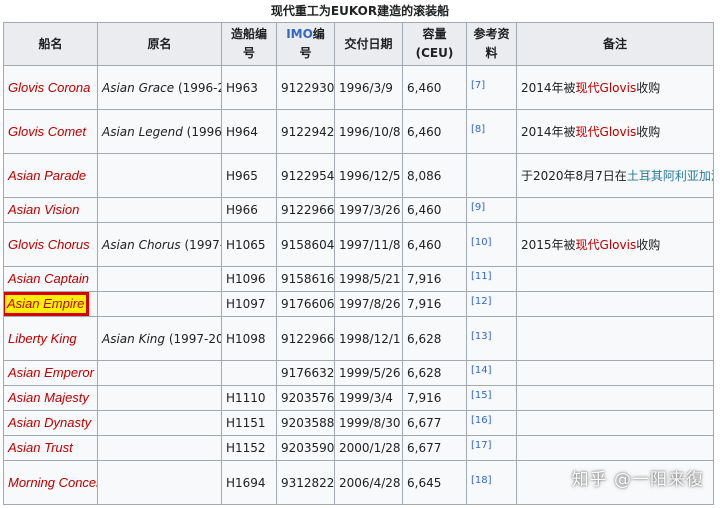 This screenshot has width=720, height=508. Describe the element at coordinates (368, 482) in the screenshot. I see `delivery-date-cell: 2006/4/28` at that location.